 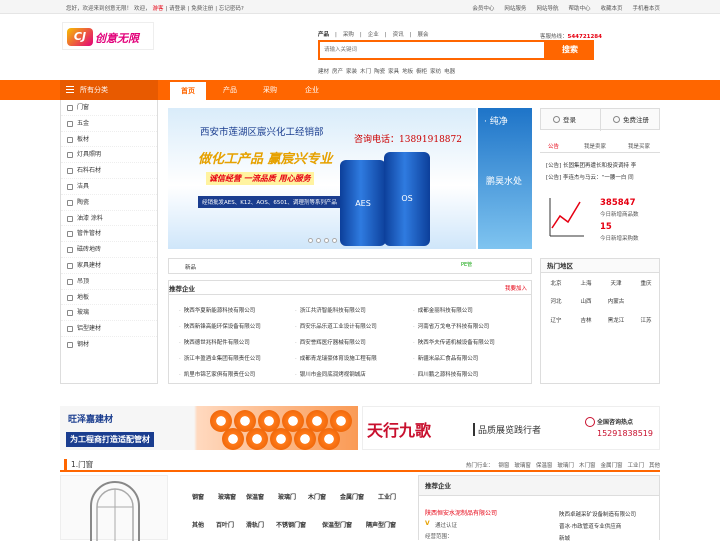 I want to click on side-banner: · 纯净 鹏昊水处, so click(x=505, y=178).